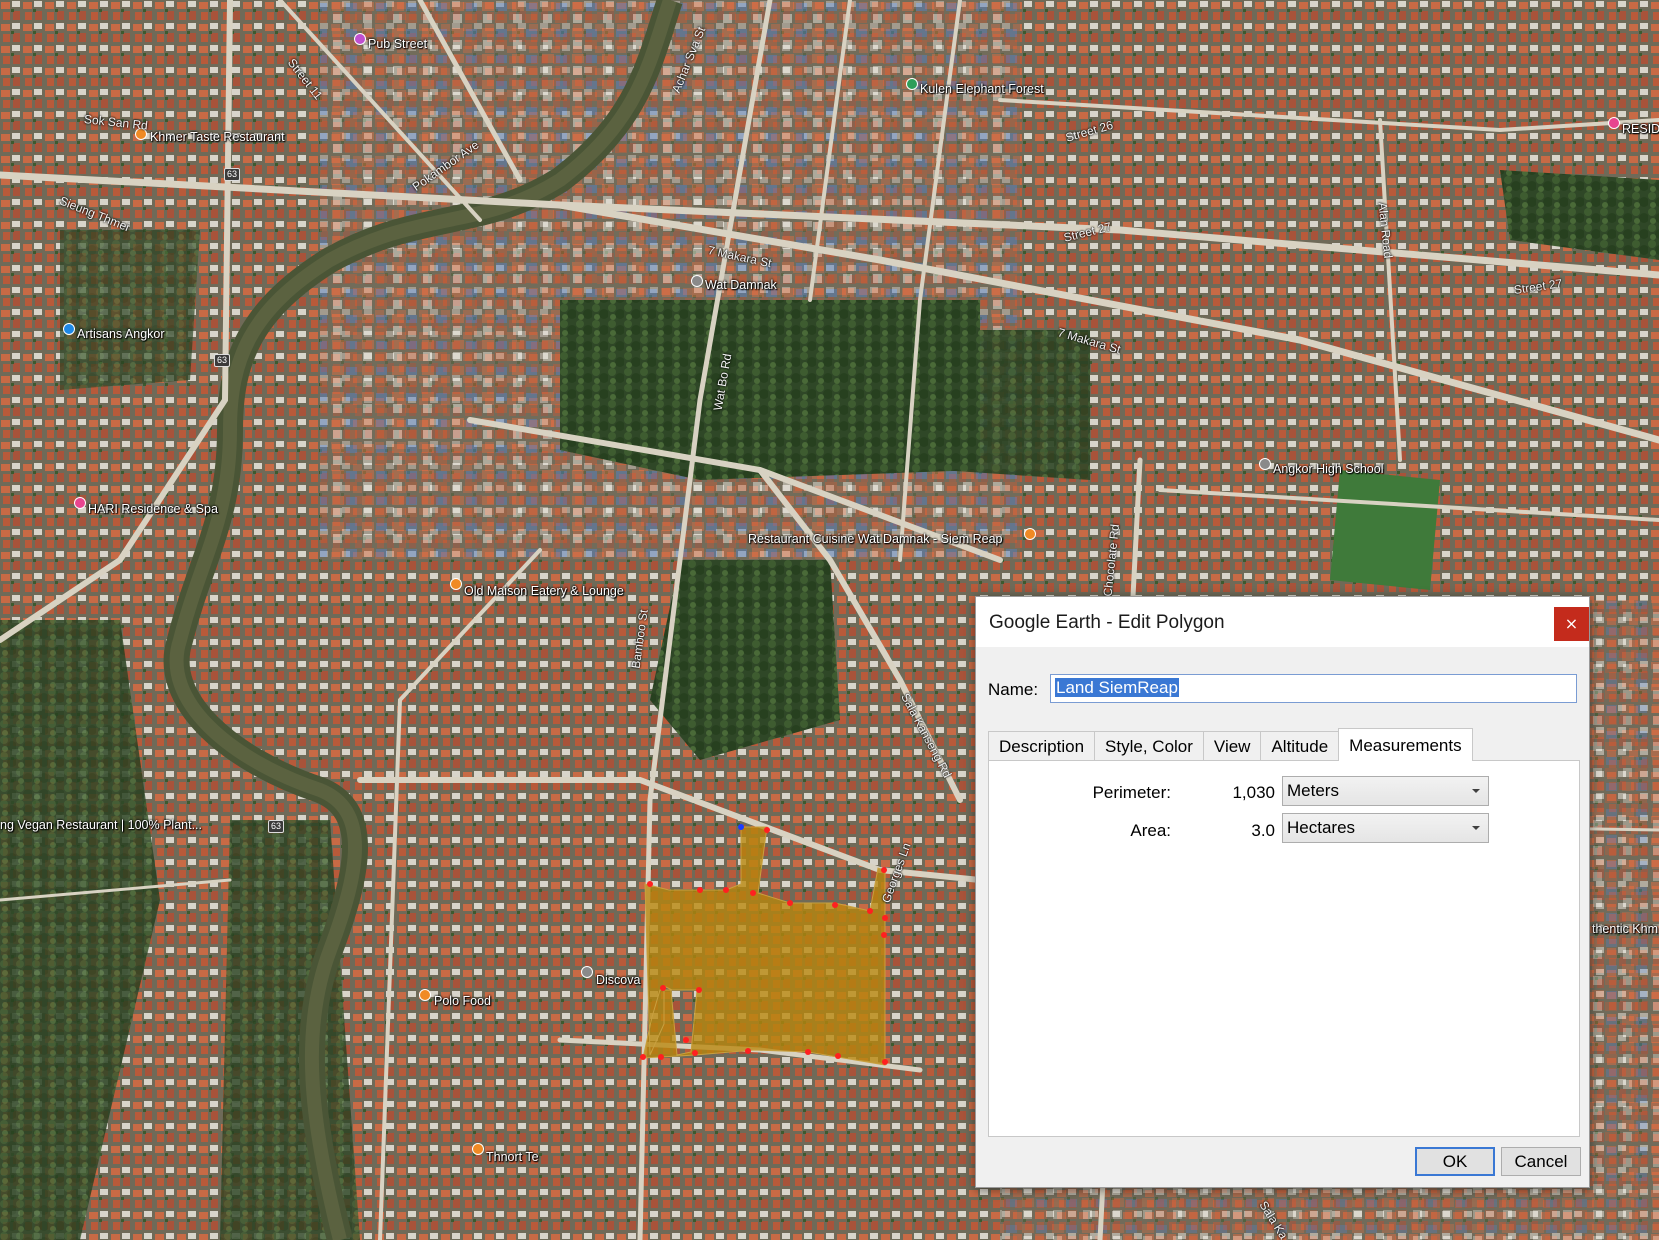 The image size is (1659, 1240). What do you see at coordinates (1385, 791) in the screenshot?
I see `perimeter-unit-select: Meters` at bounding box center [1385, 791].